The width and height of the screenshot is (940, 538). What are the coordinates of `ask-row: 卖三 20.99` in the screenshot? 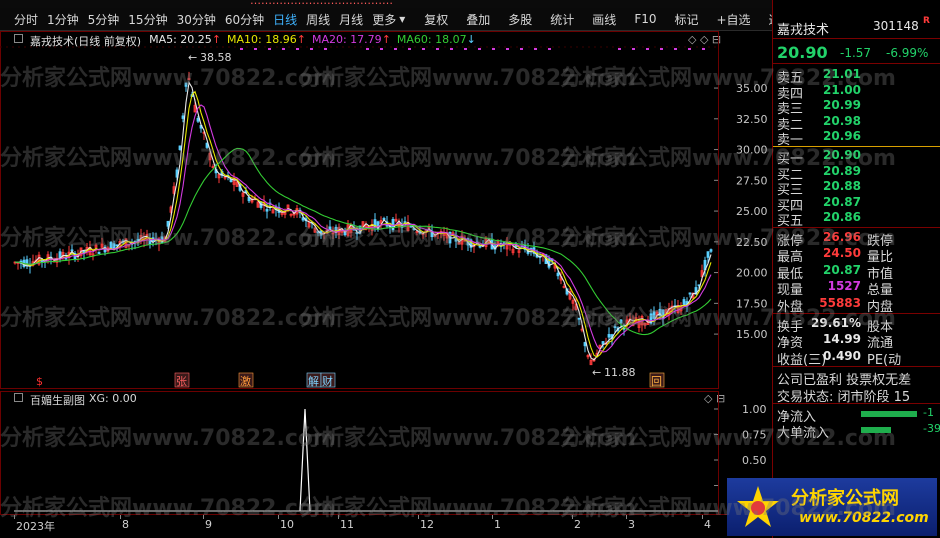 It's located at (857, 107).